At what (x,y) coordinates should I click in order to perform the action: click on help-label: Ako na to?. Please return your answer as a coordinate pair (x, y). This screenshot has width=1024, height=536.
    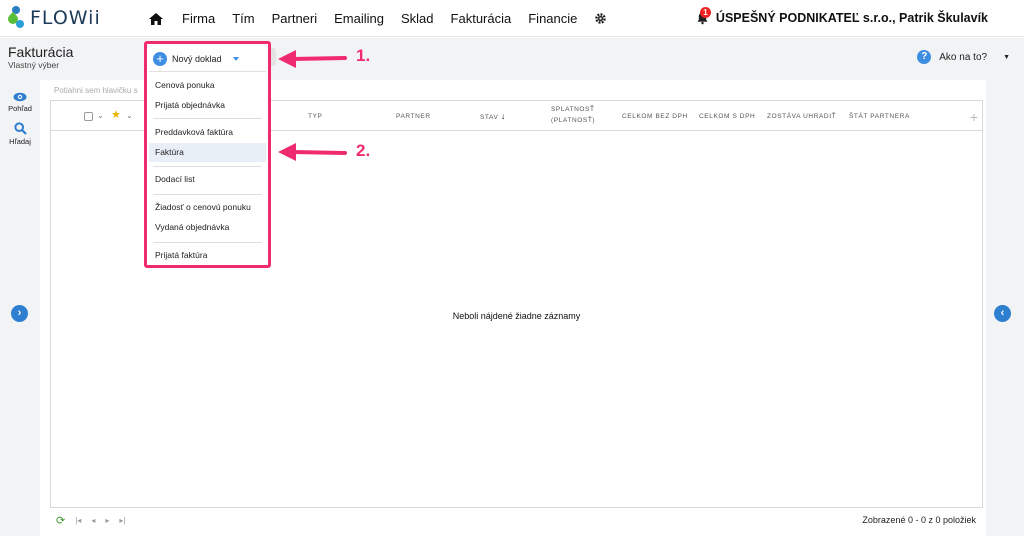
    Looking at the image, I should click on (963, 57).